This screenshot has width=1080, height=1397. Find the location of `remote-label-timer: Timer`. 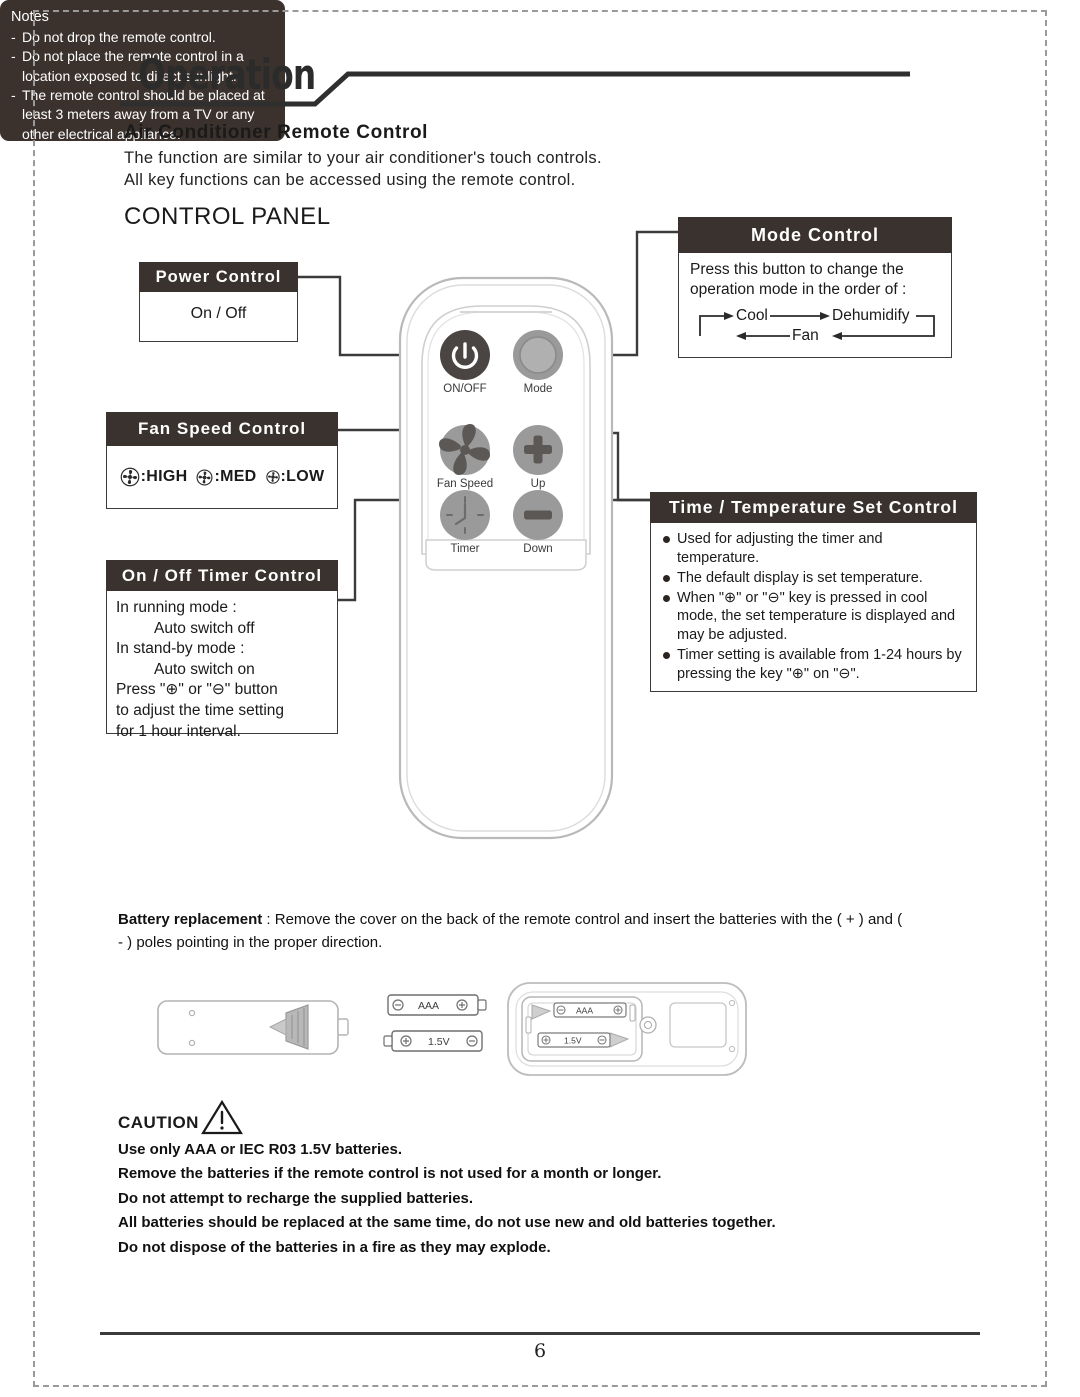

remote-label-timer: Timer is located at coordinates (465, 549).